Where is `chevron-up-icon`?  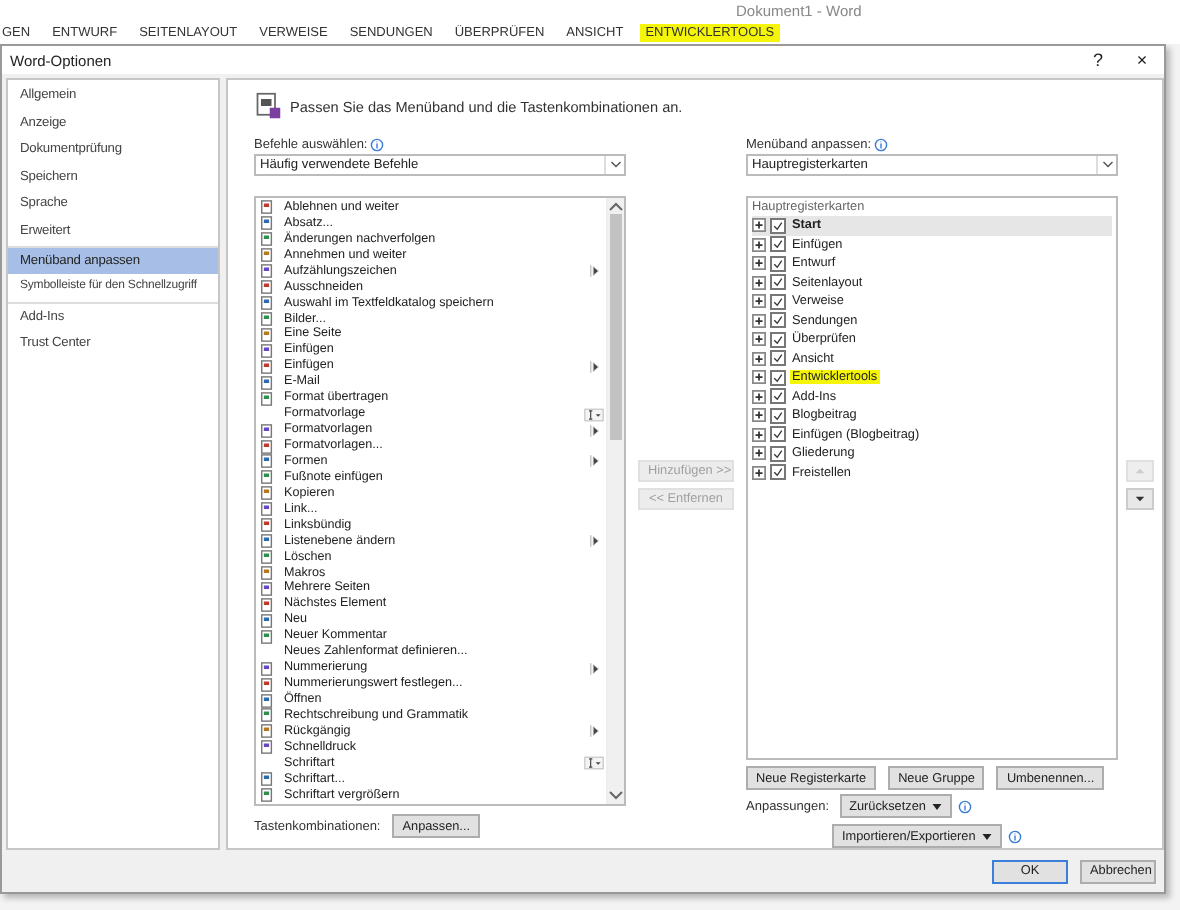
chevron-up-icon is located at coordinates (616, 206).